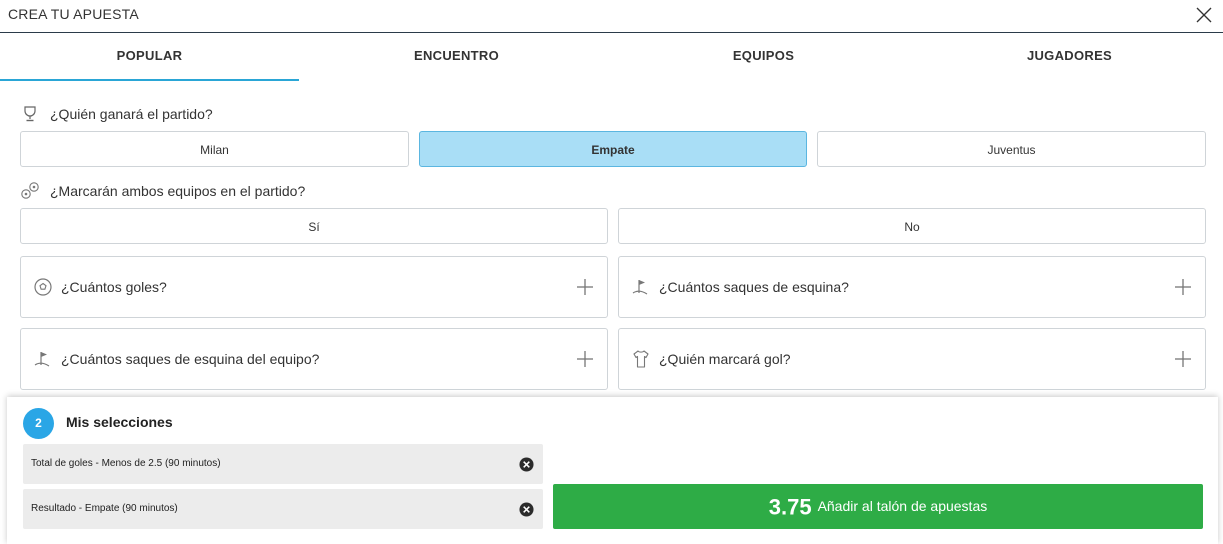  Describe the element at coordinates (613, 149) in the screenshot. I see `option-empate: Empate` at that location.